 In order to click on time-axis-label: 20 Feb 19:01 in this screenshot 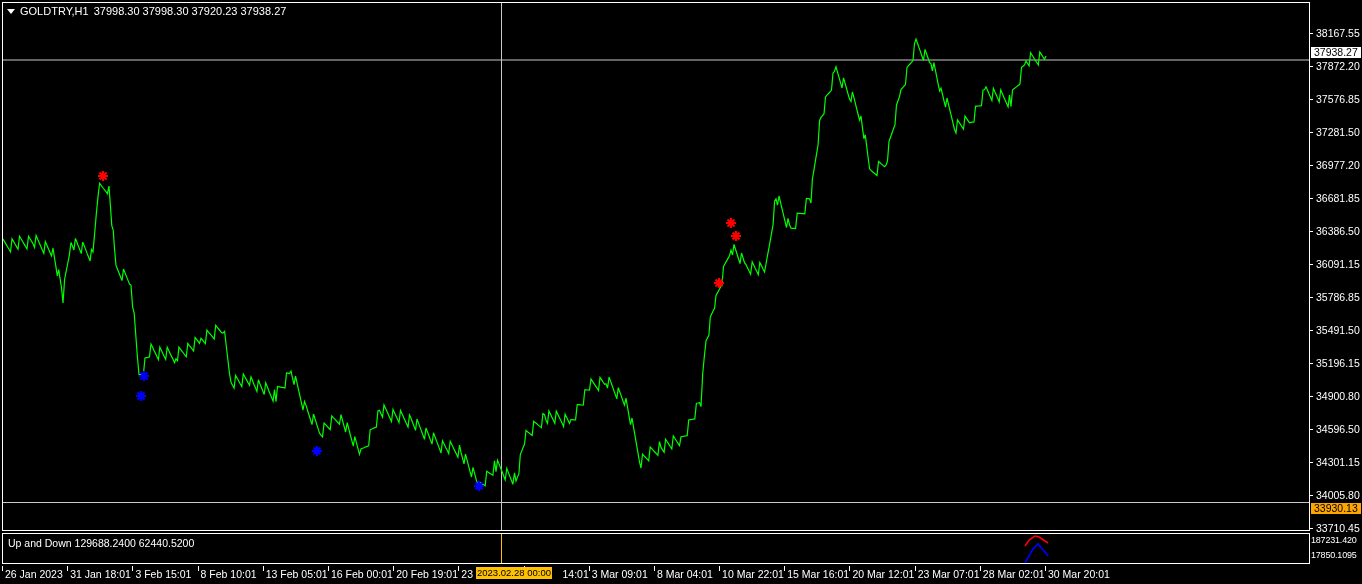, I will do `click(427, 574)`.